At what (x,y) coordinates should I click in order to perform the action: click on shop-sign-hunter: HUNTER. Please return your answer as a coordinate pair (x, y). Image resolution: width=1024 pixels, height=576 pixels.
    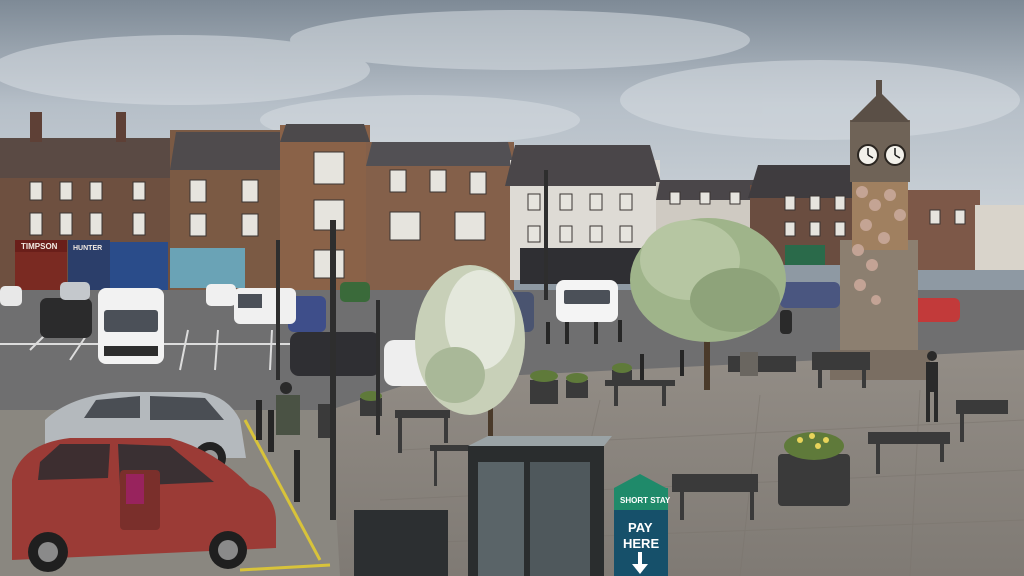
    Looking at the image, I should click on (87, 248).